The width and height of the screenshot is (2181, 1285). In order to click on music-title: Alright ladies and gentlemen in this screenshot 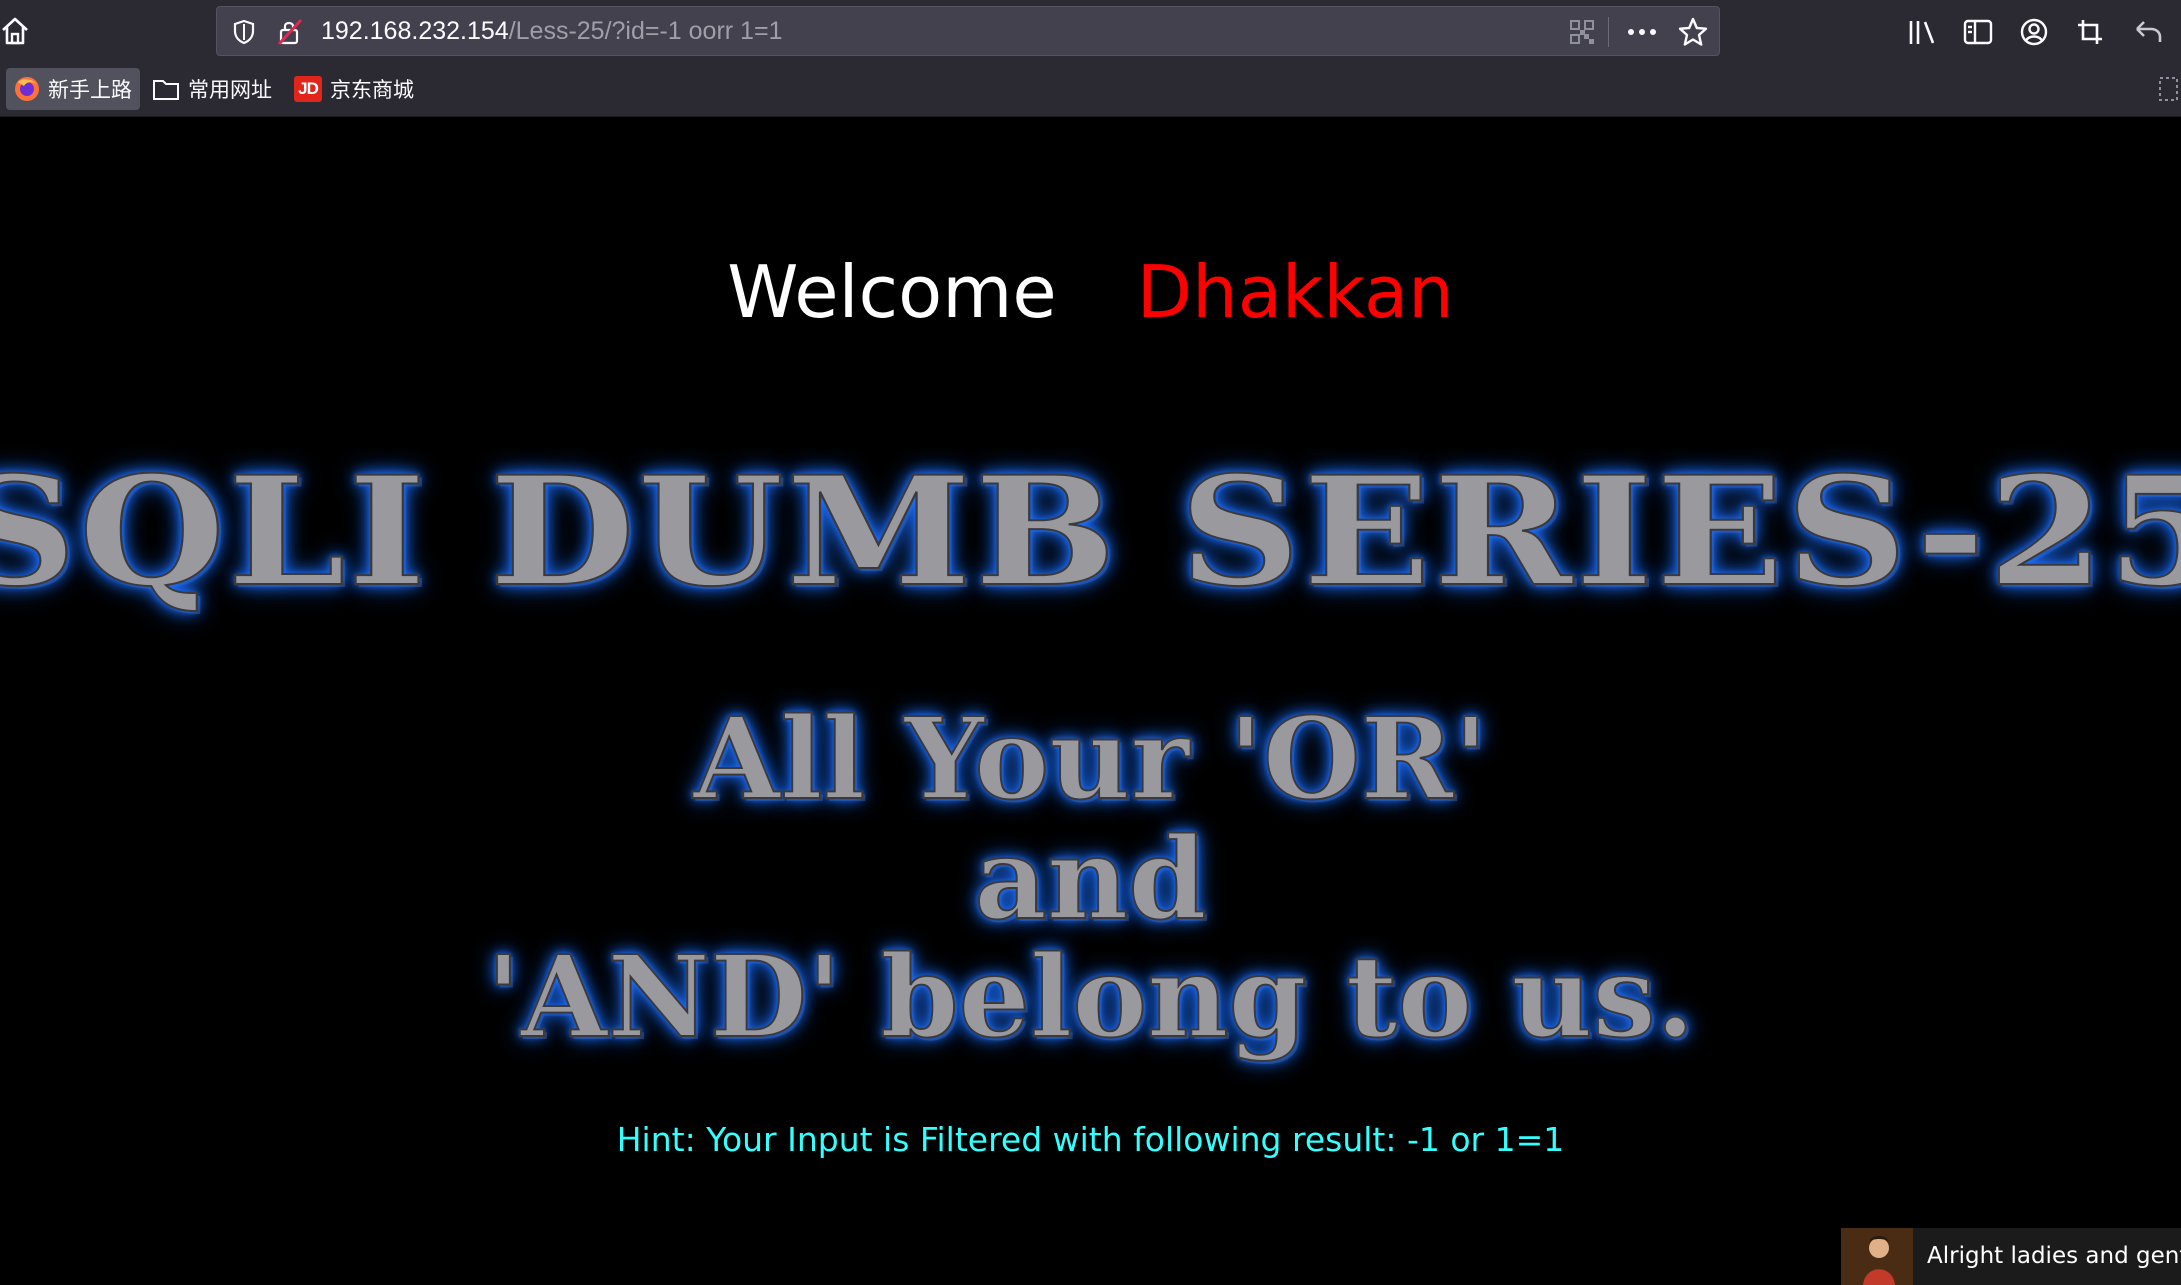, I will do `click(2047, 1256)`.